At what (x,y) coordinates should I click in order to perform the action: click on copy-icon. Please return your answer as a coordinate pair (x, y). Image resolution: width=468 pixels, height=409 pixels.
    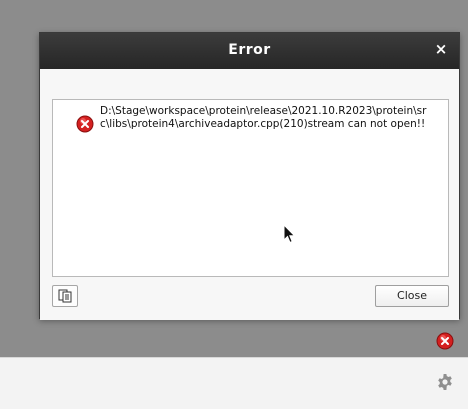
    Looking at the image, I should click on (65, 296).